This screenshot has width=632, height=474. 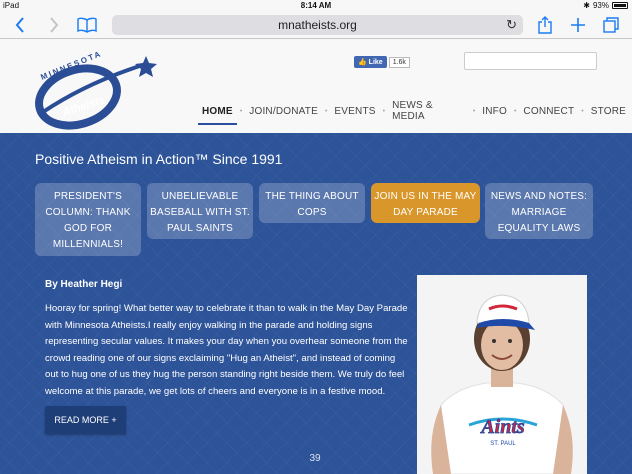 I want to click on clock: 8:14 AM, so click(x=316, y=5).